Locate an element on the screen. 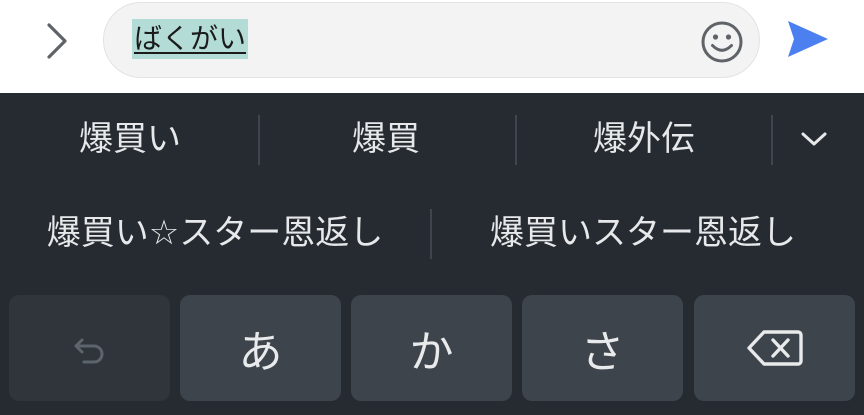 This screenshot has width=864, height=415. chevron-down-icon is located at coordinates (814, 139).